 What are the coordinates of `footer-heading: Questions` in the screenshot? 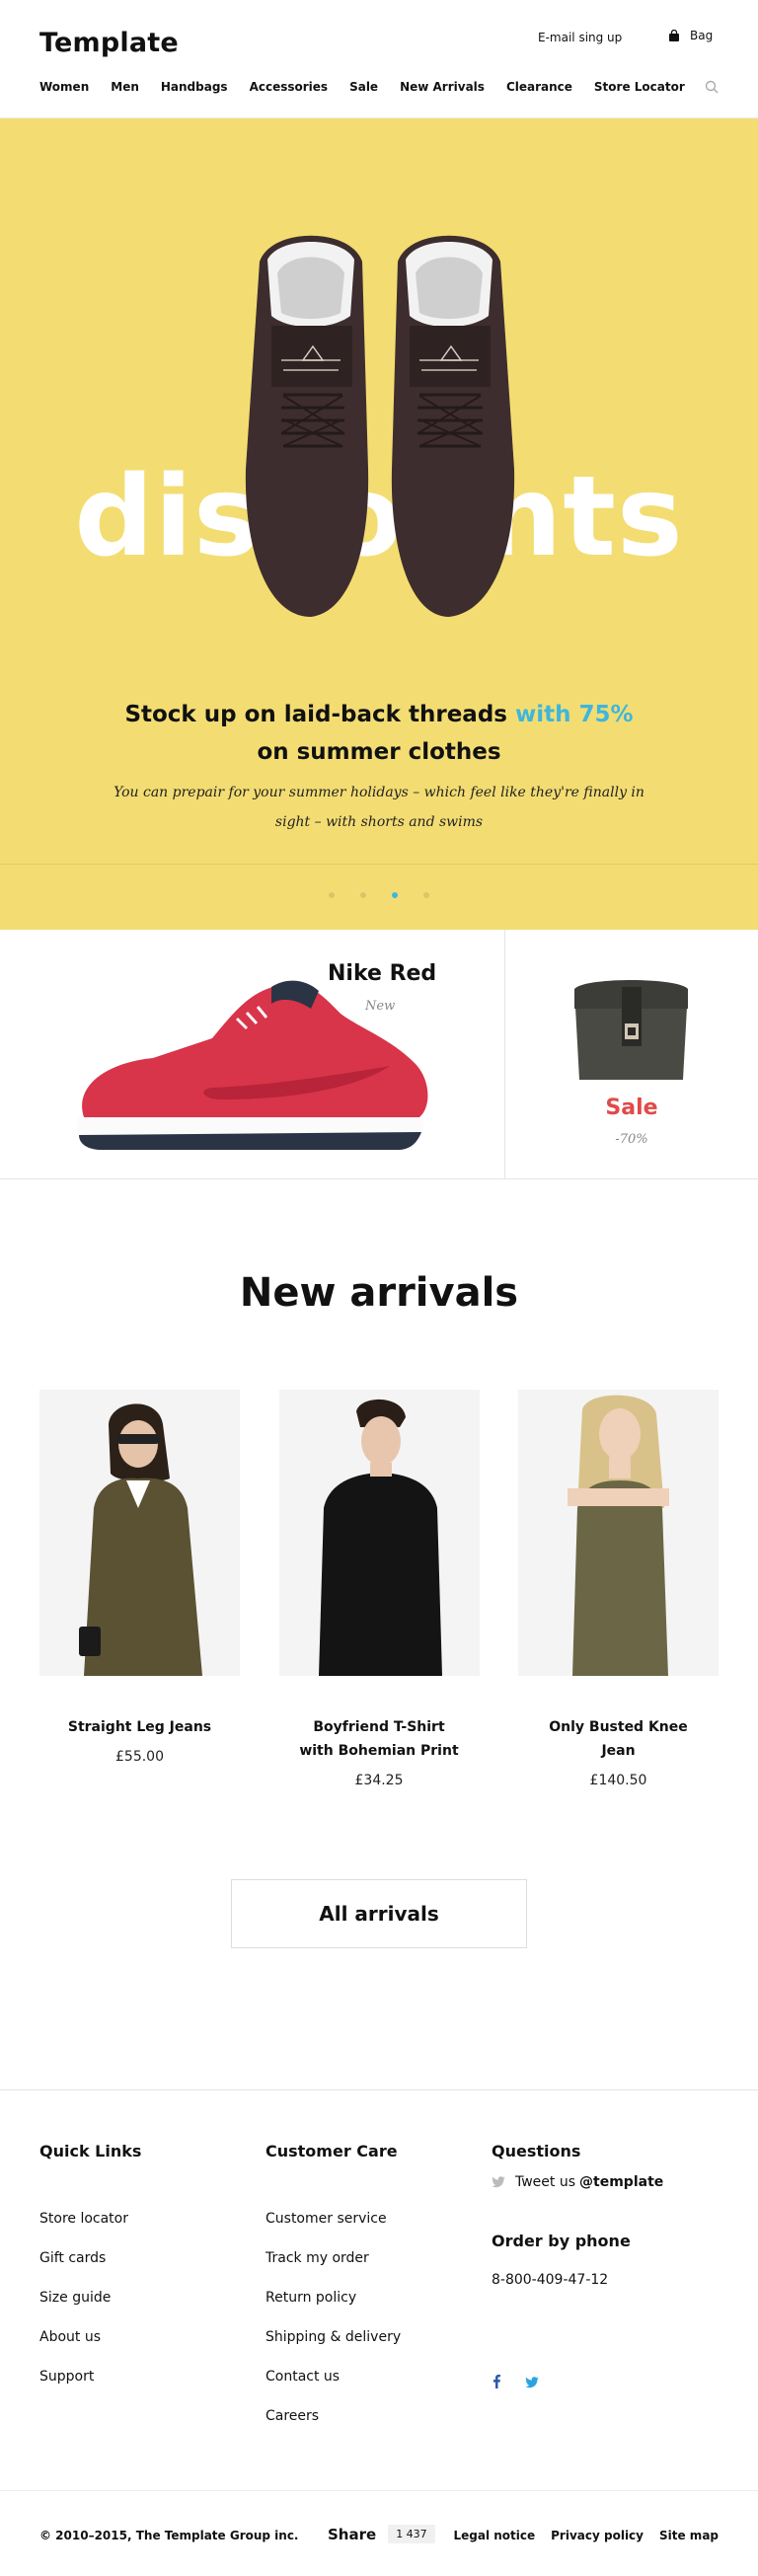 It's located at (536, 2151).